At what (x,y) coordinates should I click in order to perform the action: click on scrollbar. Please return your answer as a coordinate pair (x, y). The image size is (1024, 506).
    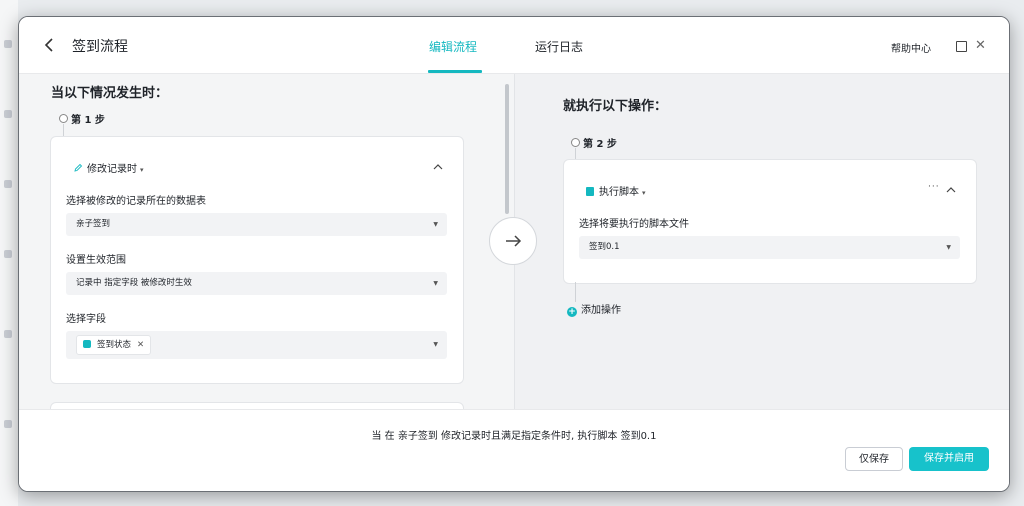
    Looking at the image, I should click on (507, 149).